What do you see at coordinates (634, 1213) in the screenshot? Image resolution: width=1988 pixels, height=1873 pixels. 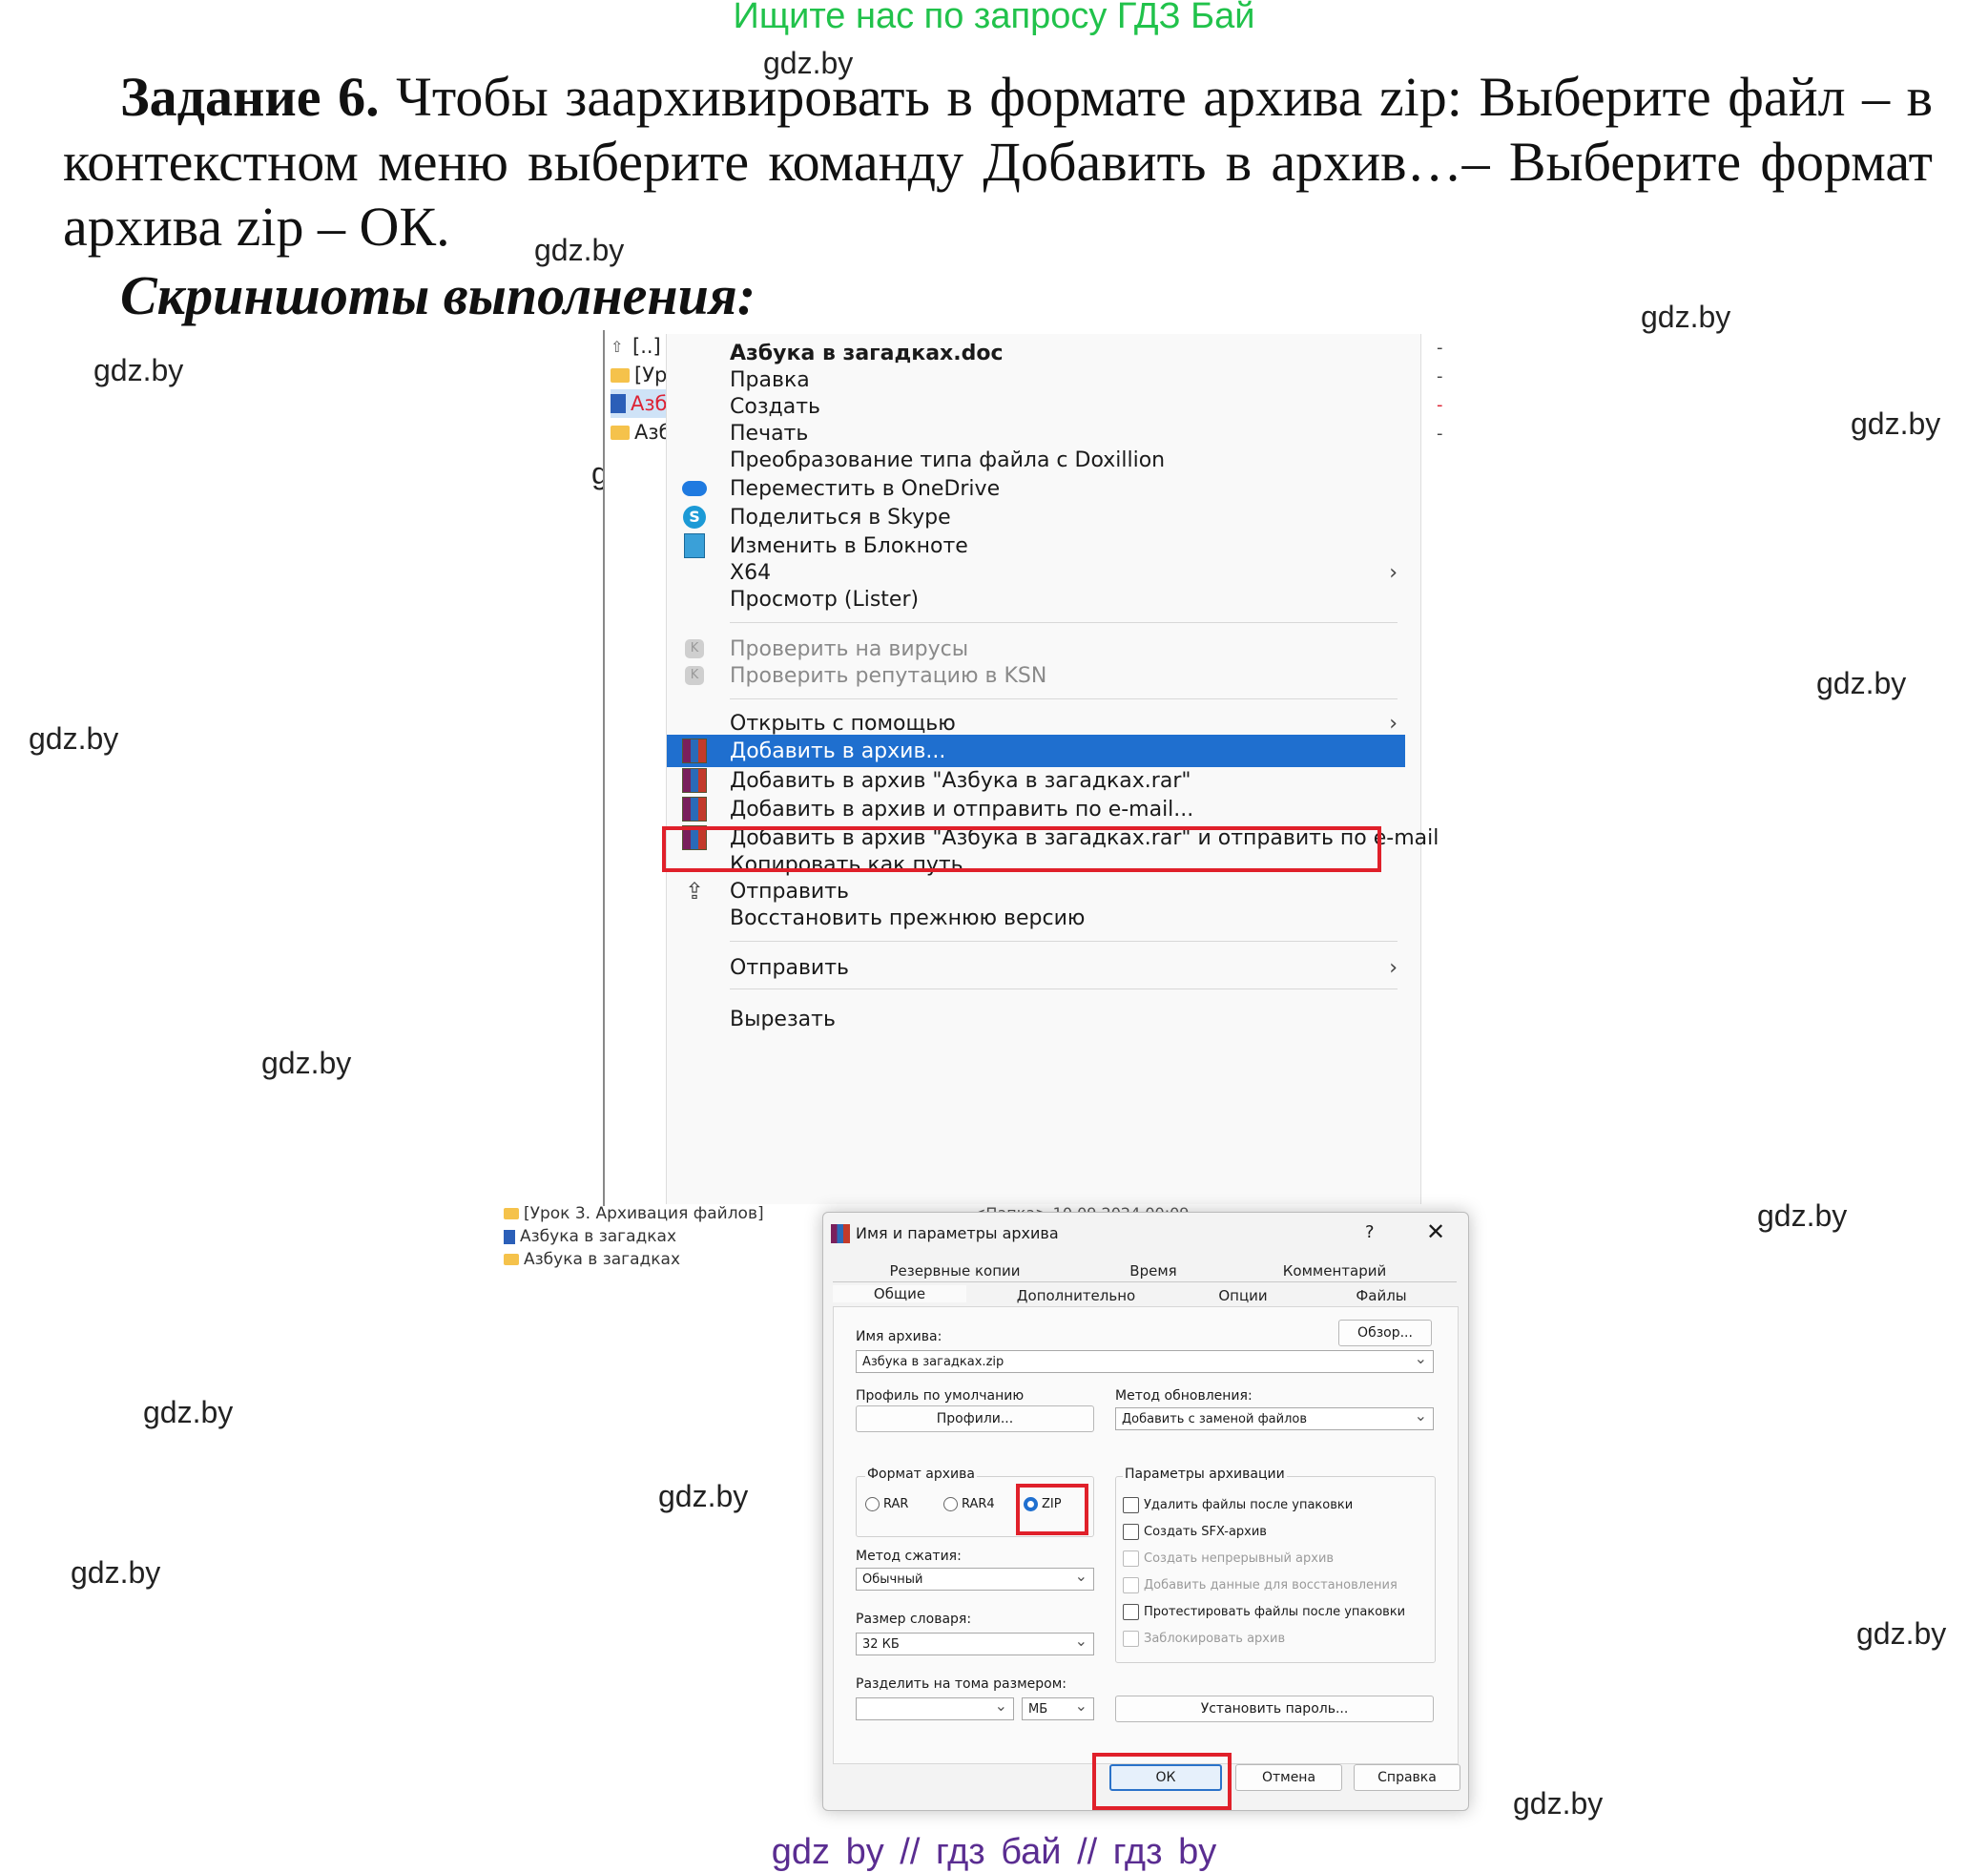 I see `explorer2-row: [Урок 3. Архивация файлов]` at bounding box center [634, 1213].